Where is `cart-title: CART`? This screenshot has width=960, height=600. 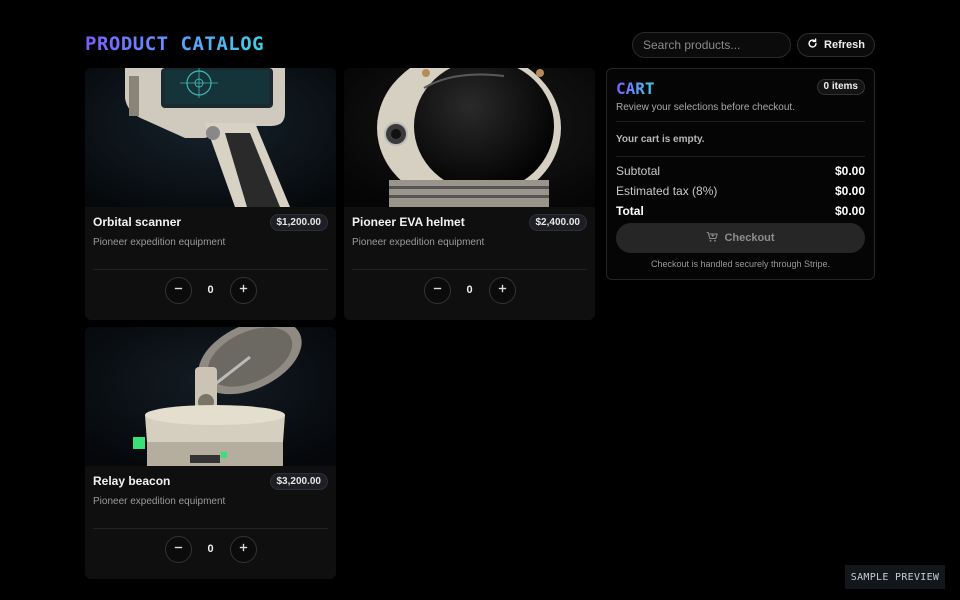 cart-title: CART is located at coordinates (635, 88).